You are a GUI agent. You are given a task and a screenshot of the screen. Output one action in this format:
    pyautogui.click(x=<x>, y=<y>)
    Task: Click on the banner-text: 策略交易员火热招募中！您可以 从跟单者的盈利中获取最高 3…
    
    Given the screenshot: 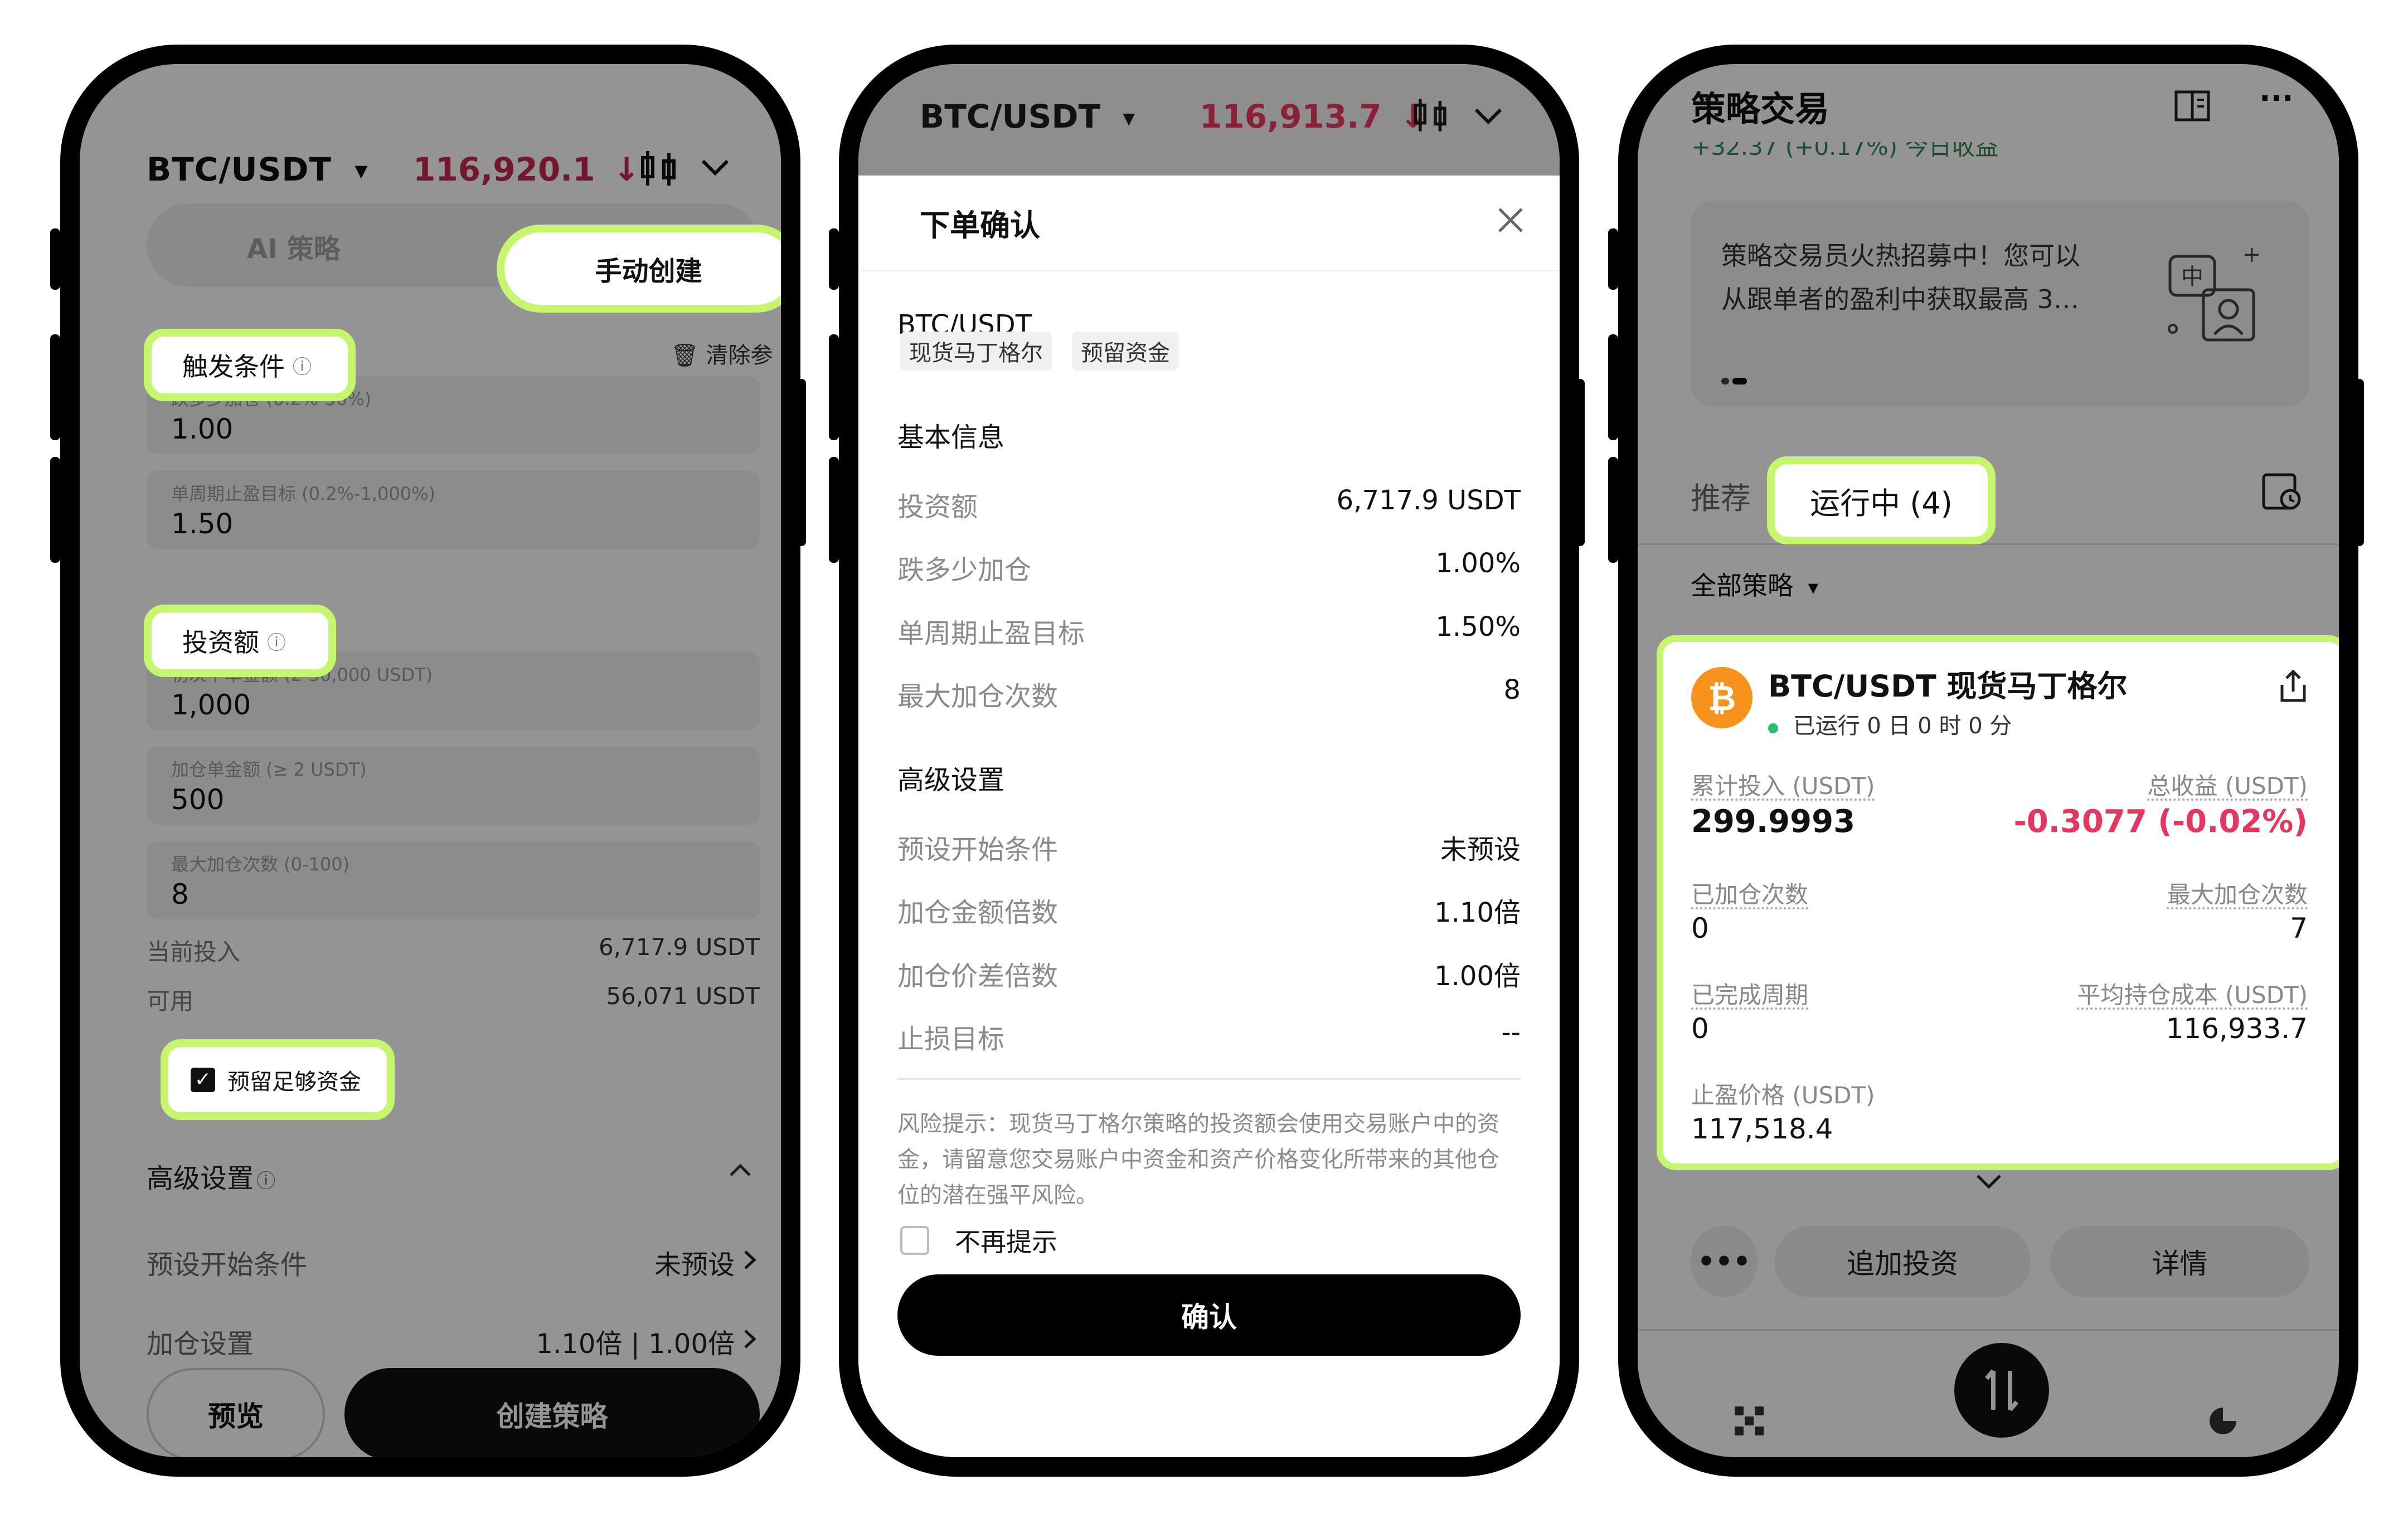 What is the action you would take?
    pyautogui.click(x=1933, y=277)
    